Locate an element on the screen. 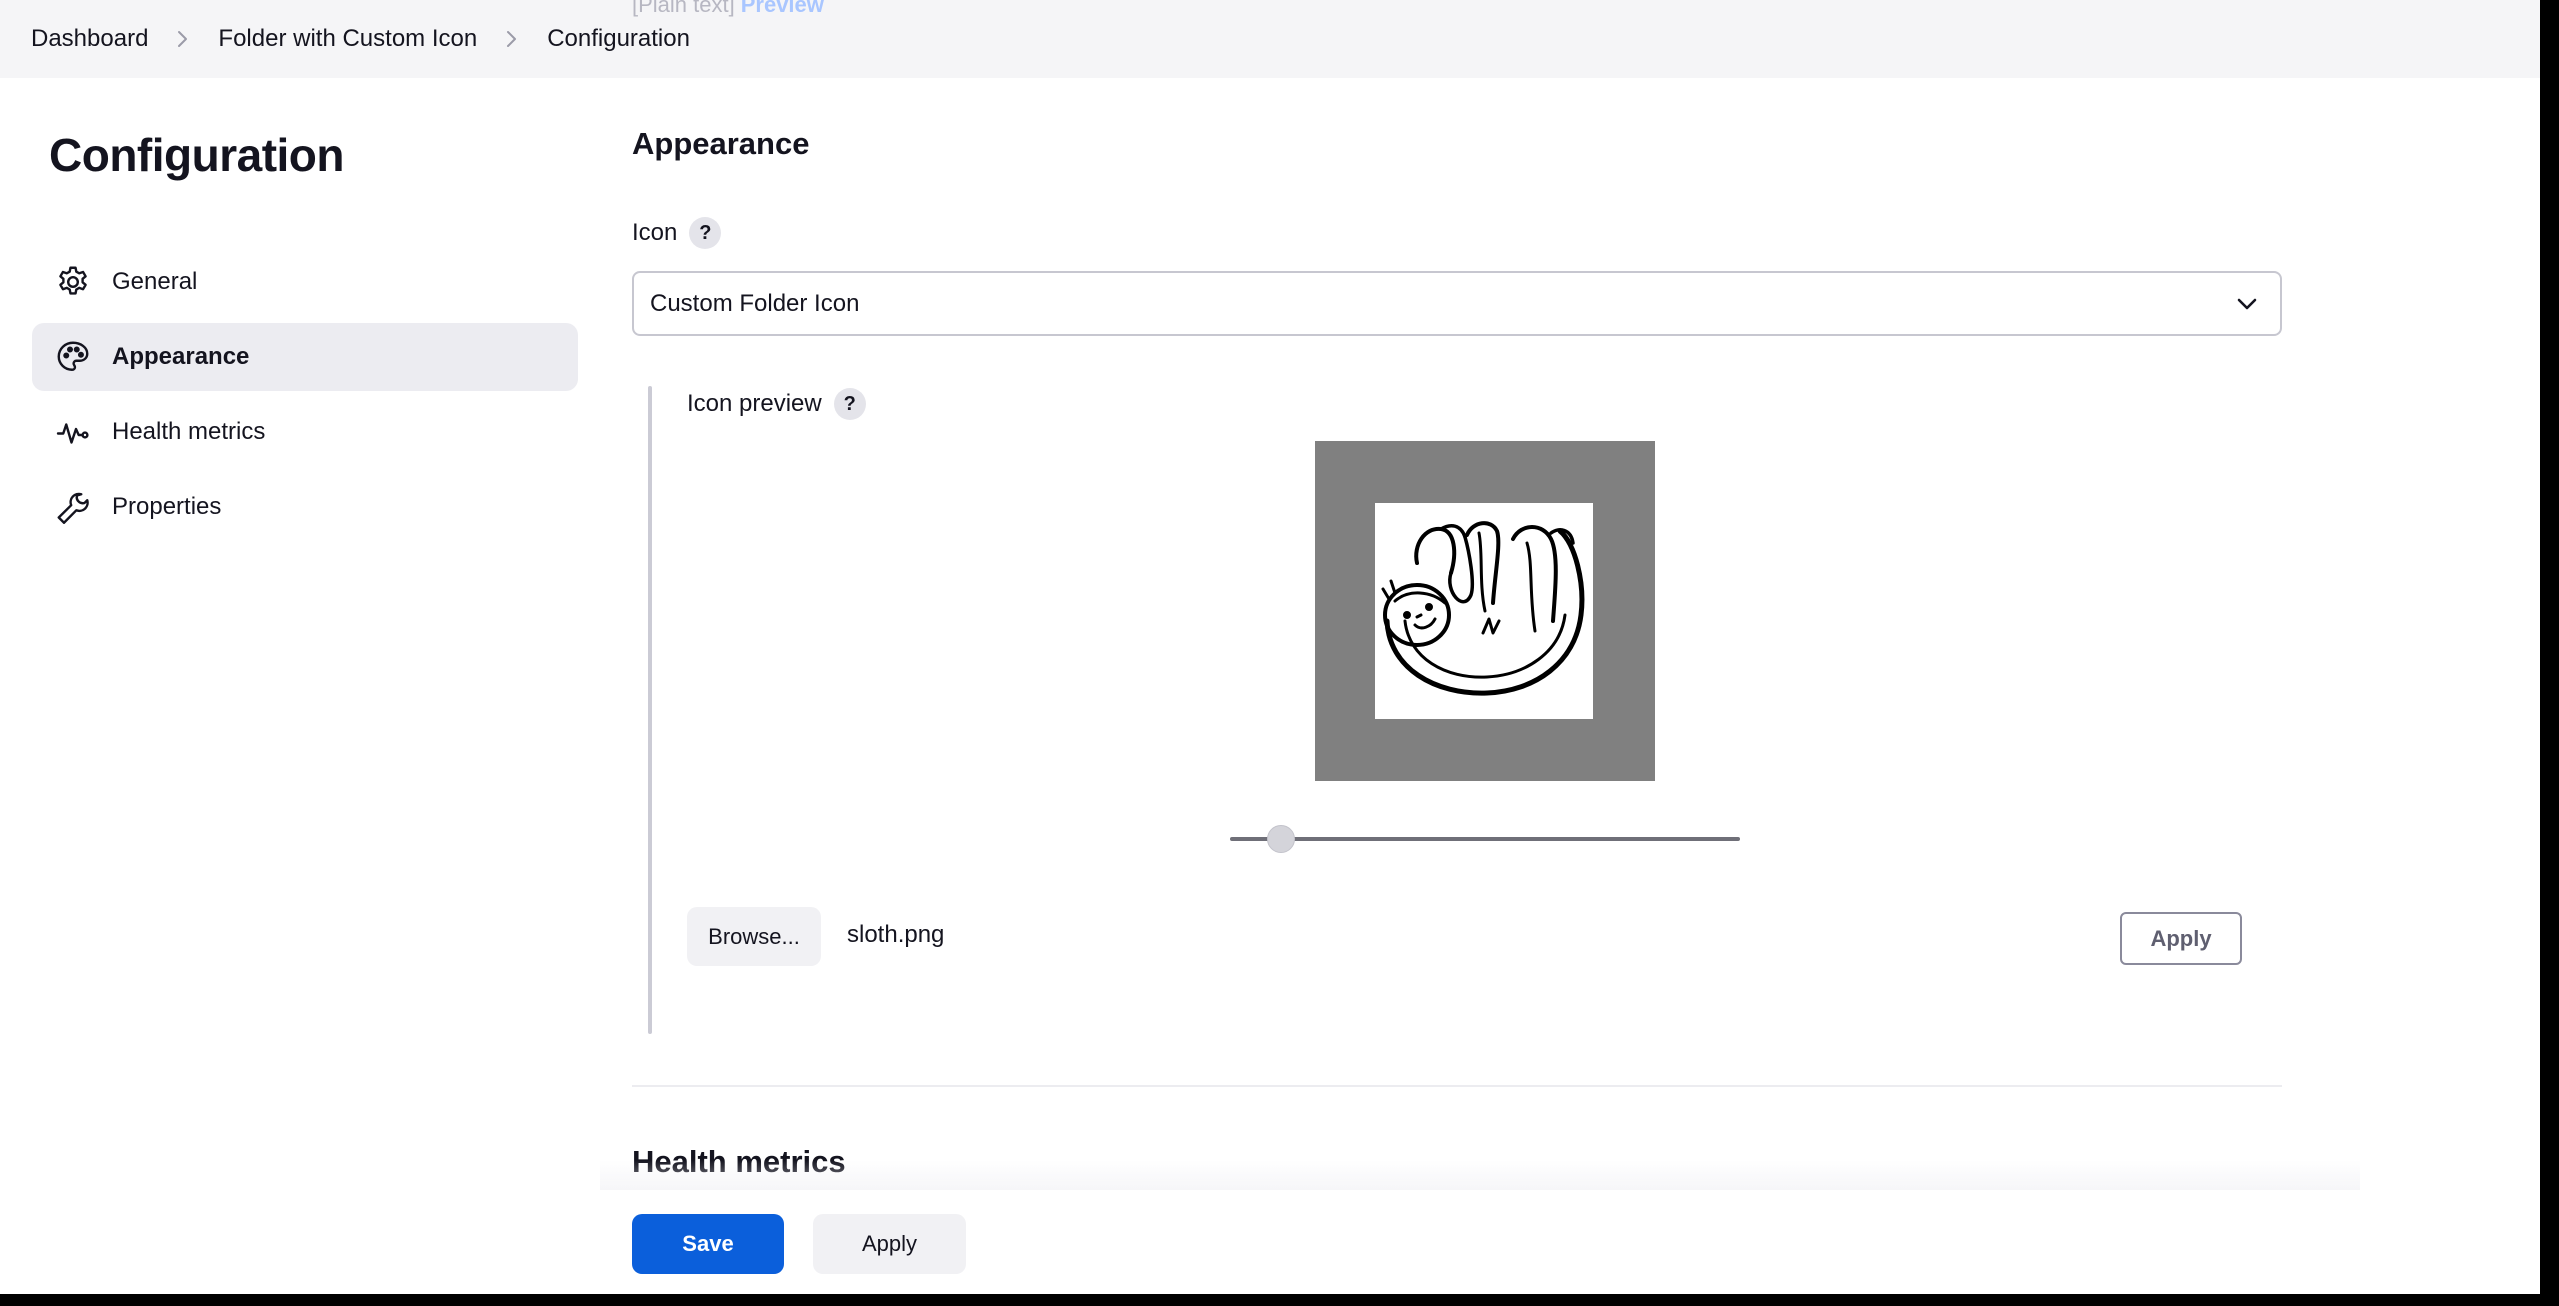 The image size is (2559, 1306). icon-preview-canvas is located at coordinates (1485, 611).